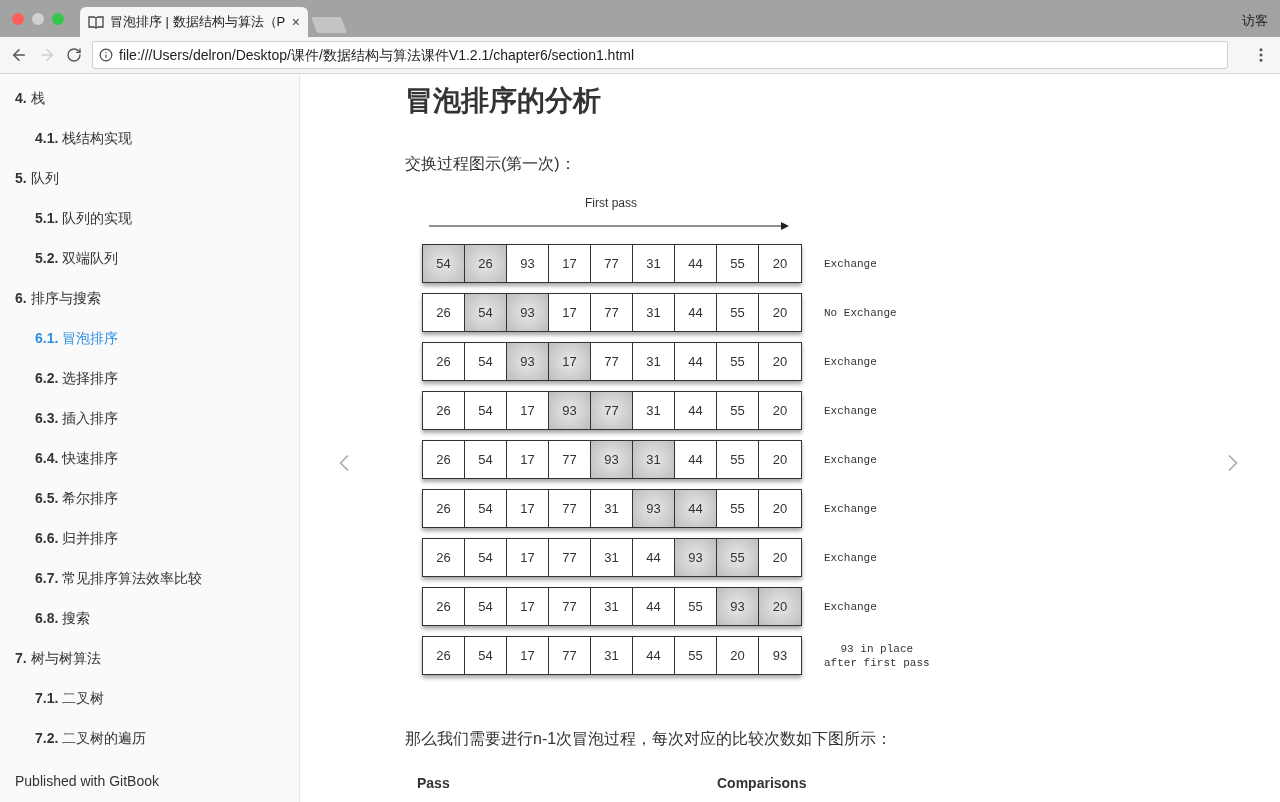 This screenshot has width=1280, height=802. I want to click on profile-name: 访客, so click(1255, 21).